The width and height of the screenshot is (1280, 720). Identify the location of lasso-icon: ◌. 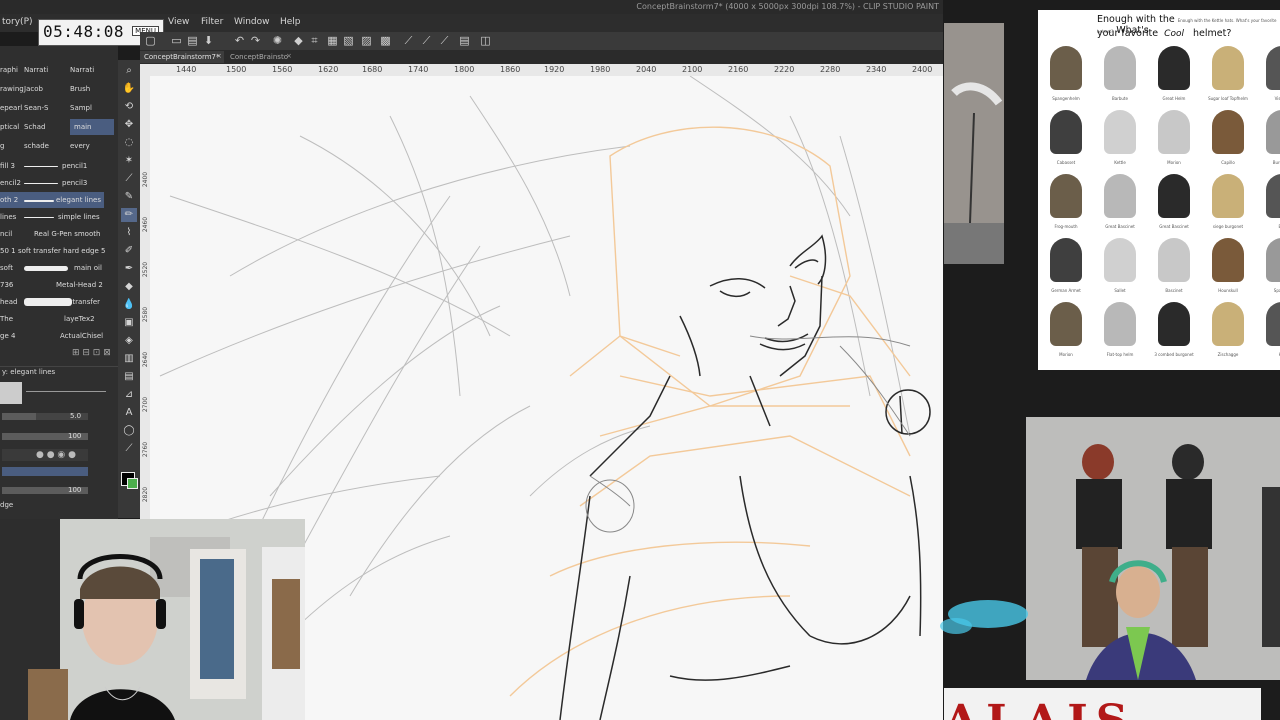
(129, 143).